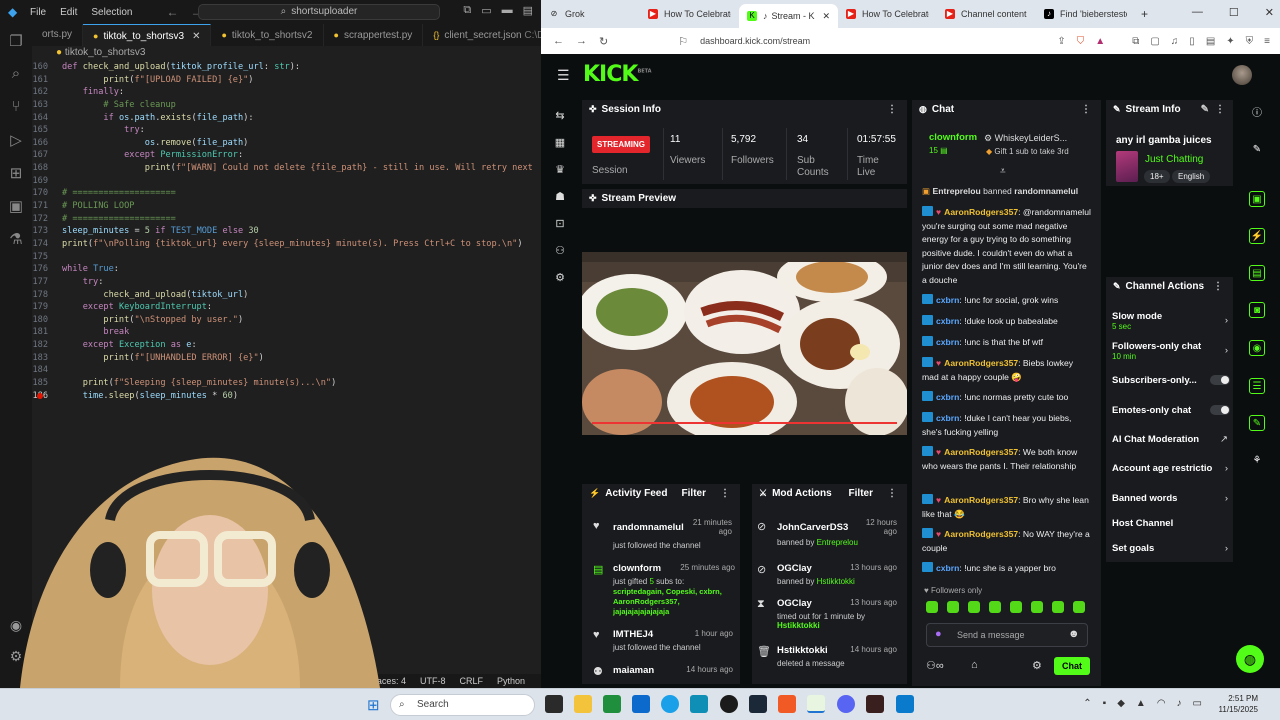  Describe the element at coordinates (1171, 321) in the screenshot. I see `slow-mode-row: Slow mode 5 sec ›` at that location.